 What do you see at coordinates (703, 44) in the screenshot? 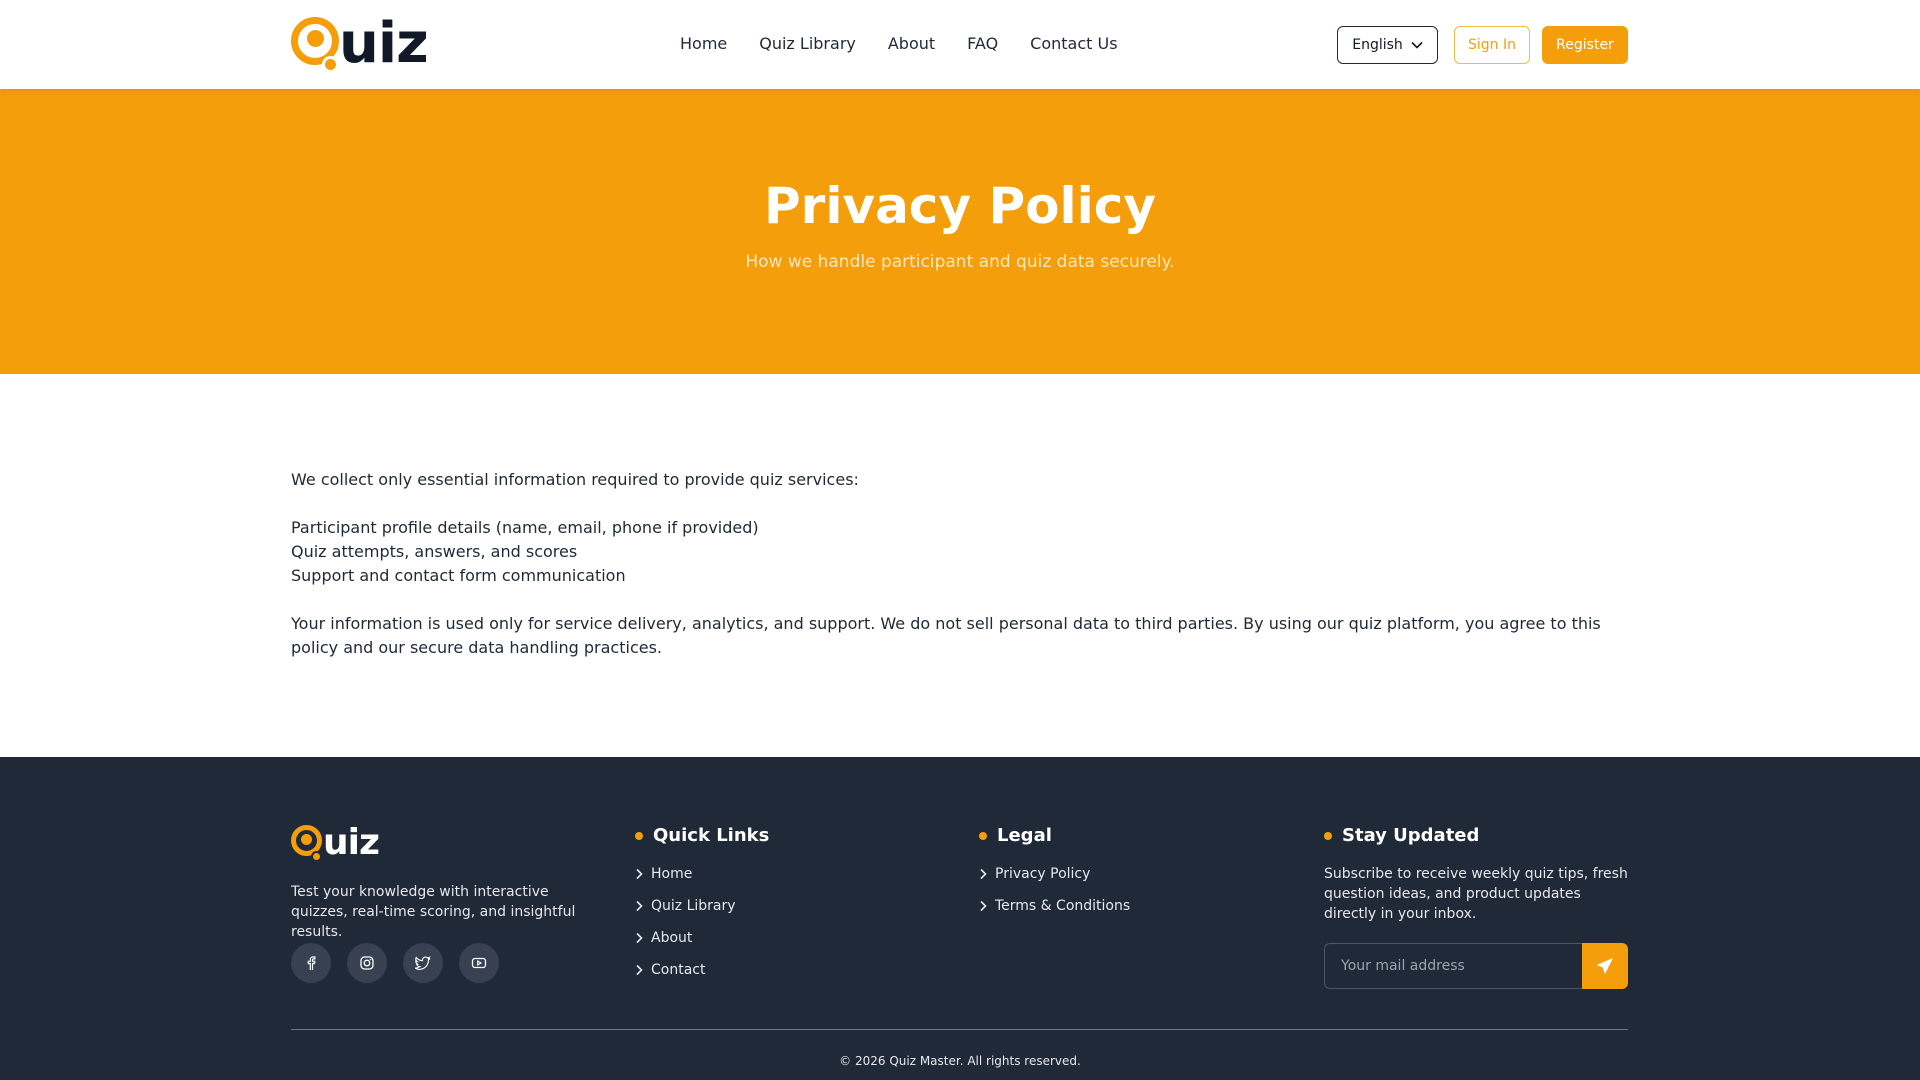
I see `nav-home: Home` at bounding box center [703, 44].